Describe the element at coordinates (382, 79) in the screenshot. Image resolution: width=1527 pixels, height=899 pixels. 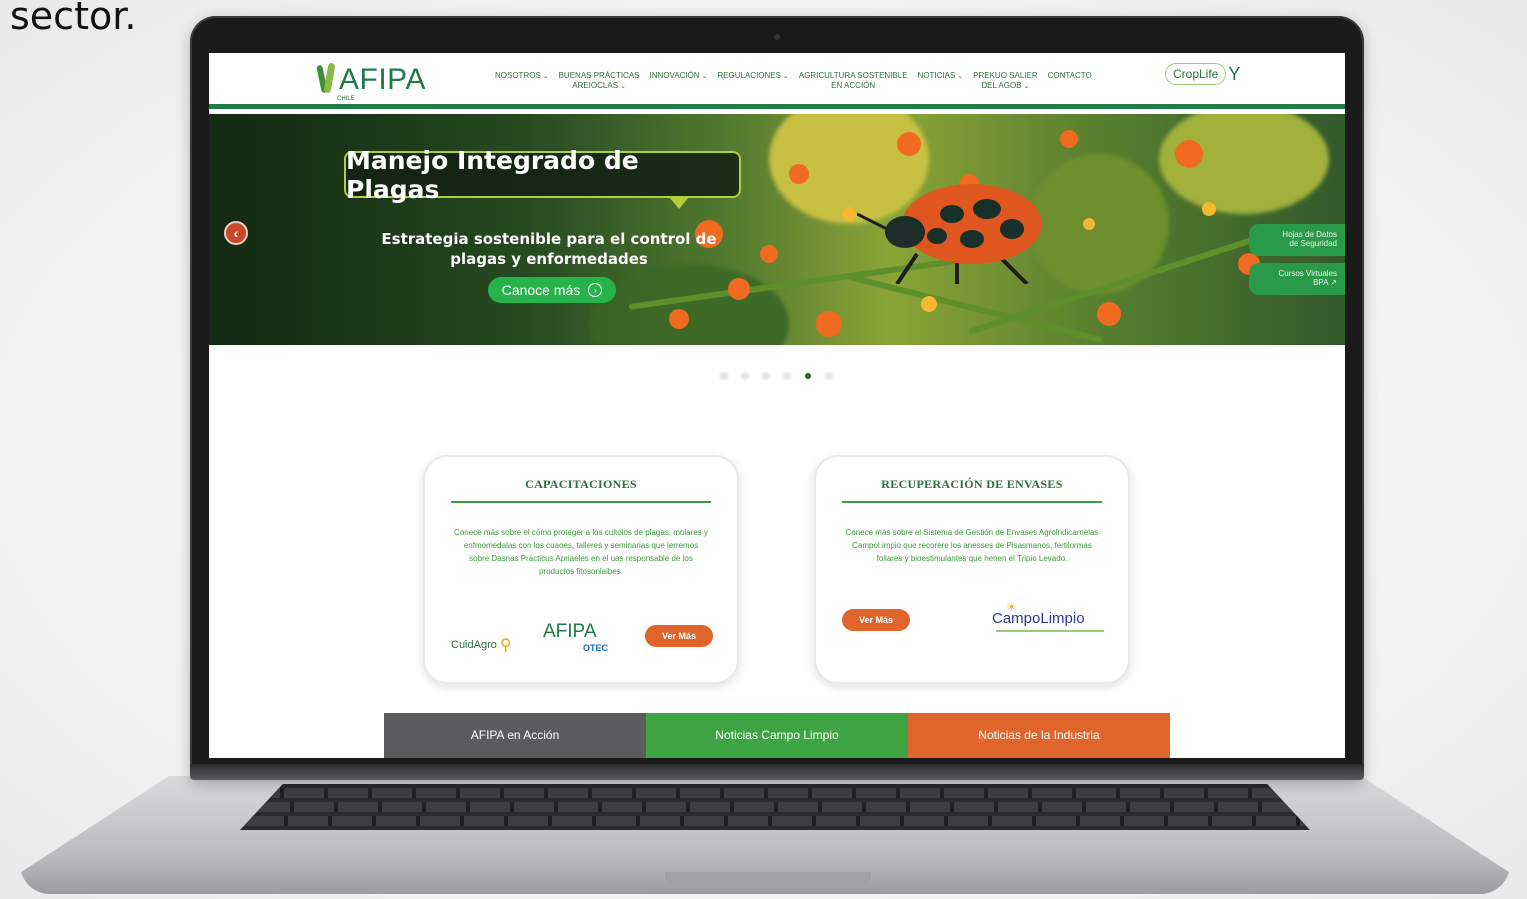
I see `logo-text: AFIPA` at that location.